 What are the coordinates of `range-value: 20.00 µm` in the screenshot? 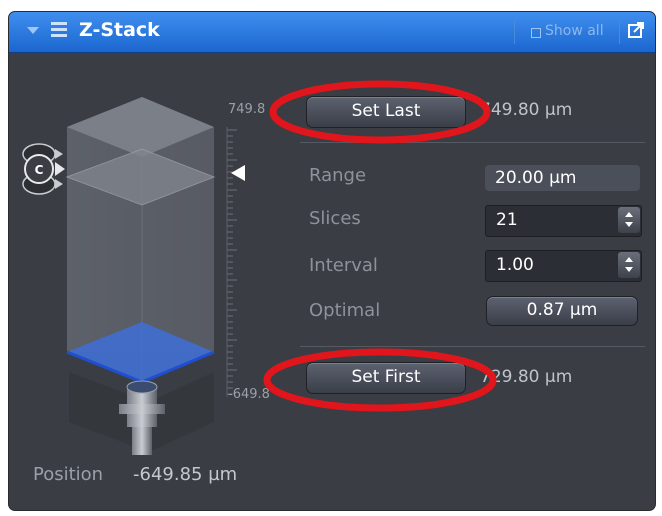 It's located at (562, 178).